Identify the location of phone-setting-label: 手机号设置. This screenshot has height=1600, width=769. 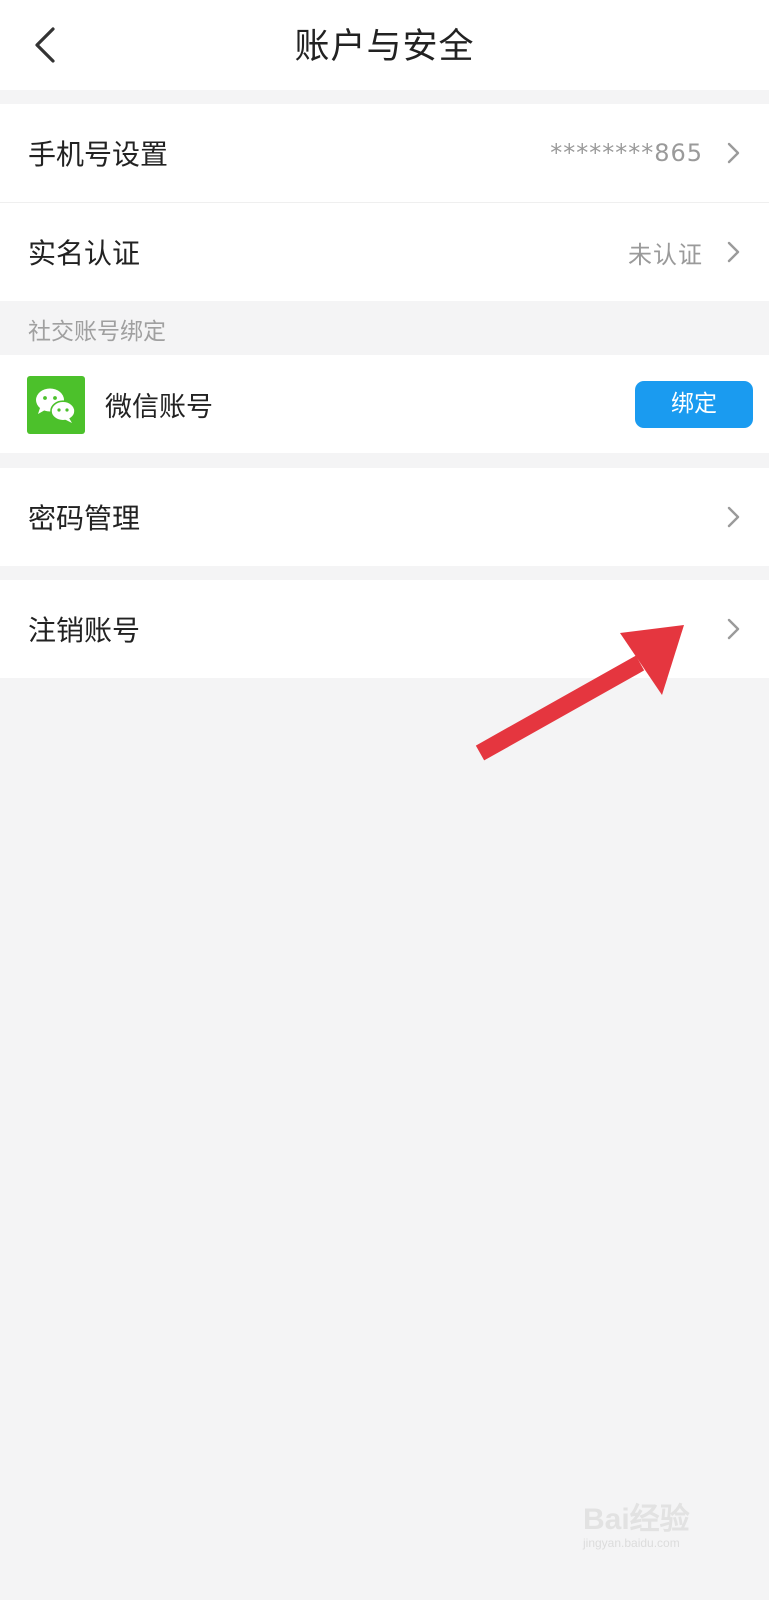
(98, 154).